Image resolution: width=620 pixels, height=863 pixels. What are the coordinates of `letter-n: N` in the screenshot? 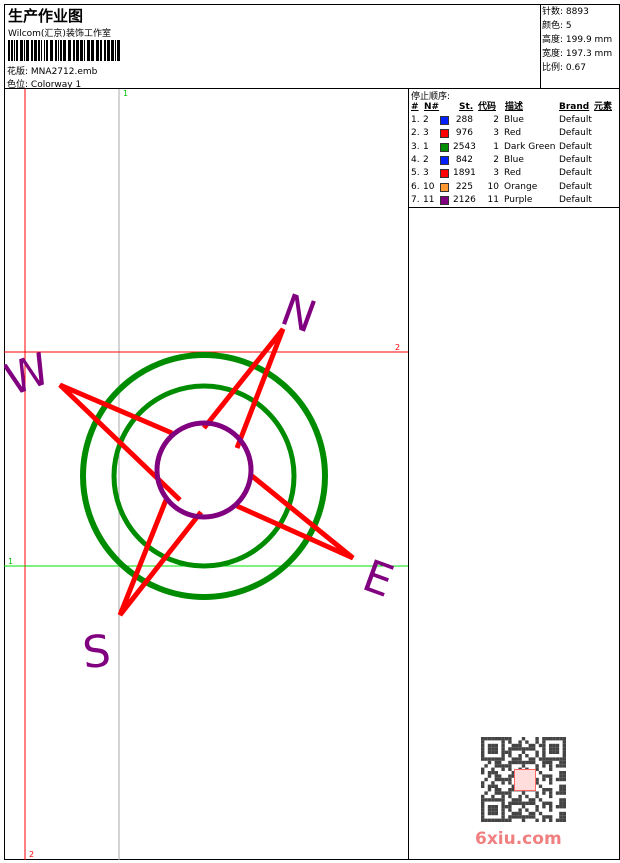 It's located at (298, 313).